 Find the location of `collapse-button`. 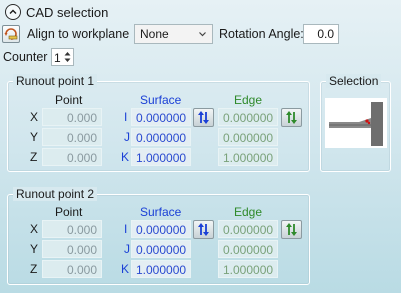

collapse-button is located at coordinates (13, 12).